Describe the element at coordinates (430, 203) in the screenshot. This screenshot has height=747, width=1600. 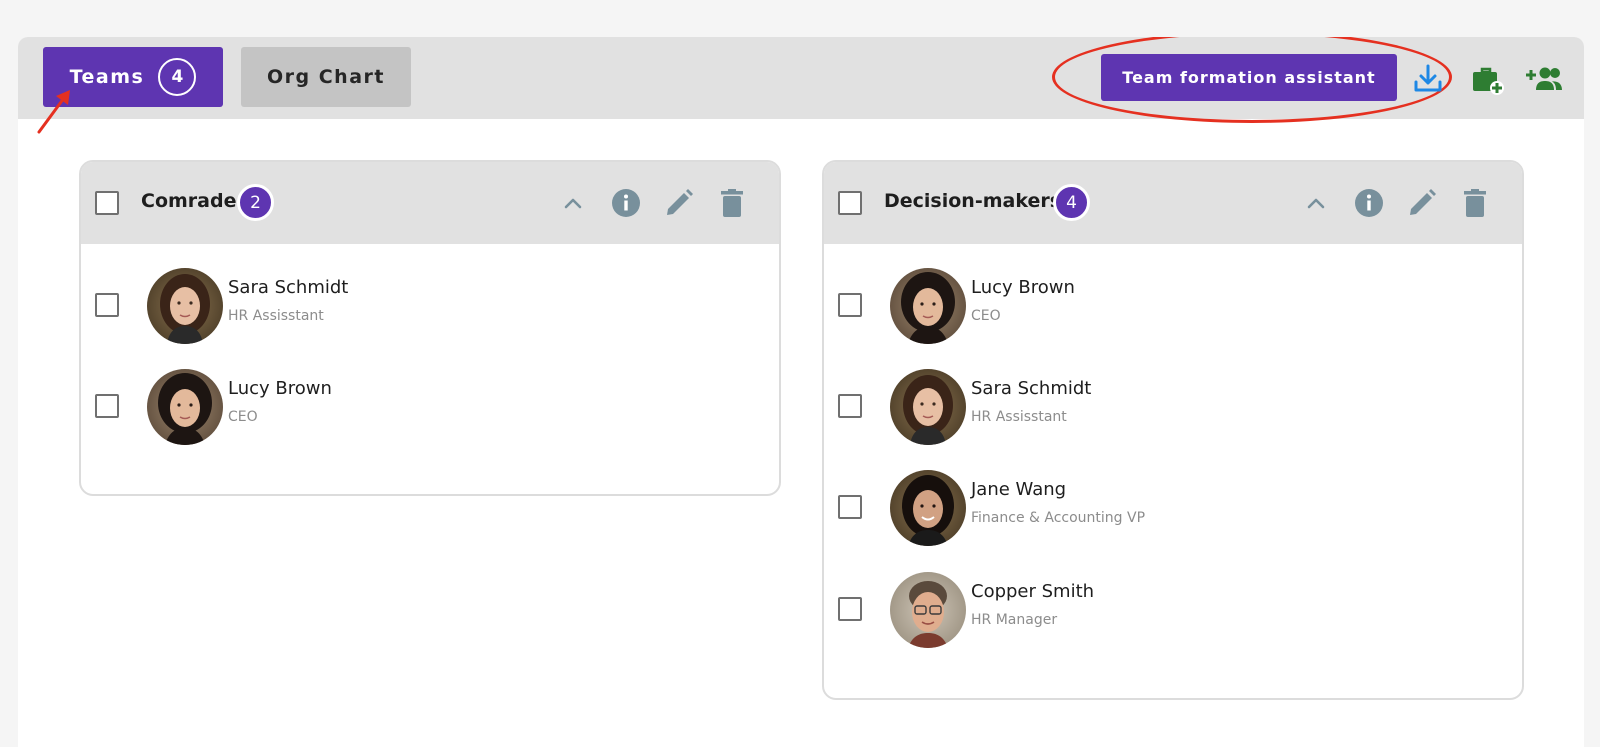
I see `team-card-header: Comrade 2` at that location.